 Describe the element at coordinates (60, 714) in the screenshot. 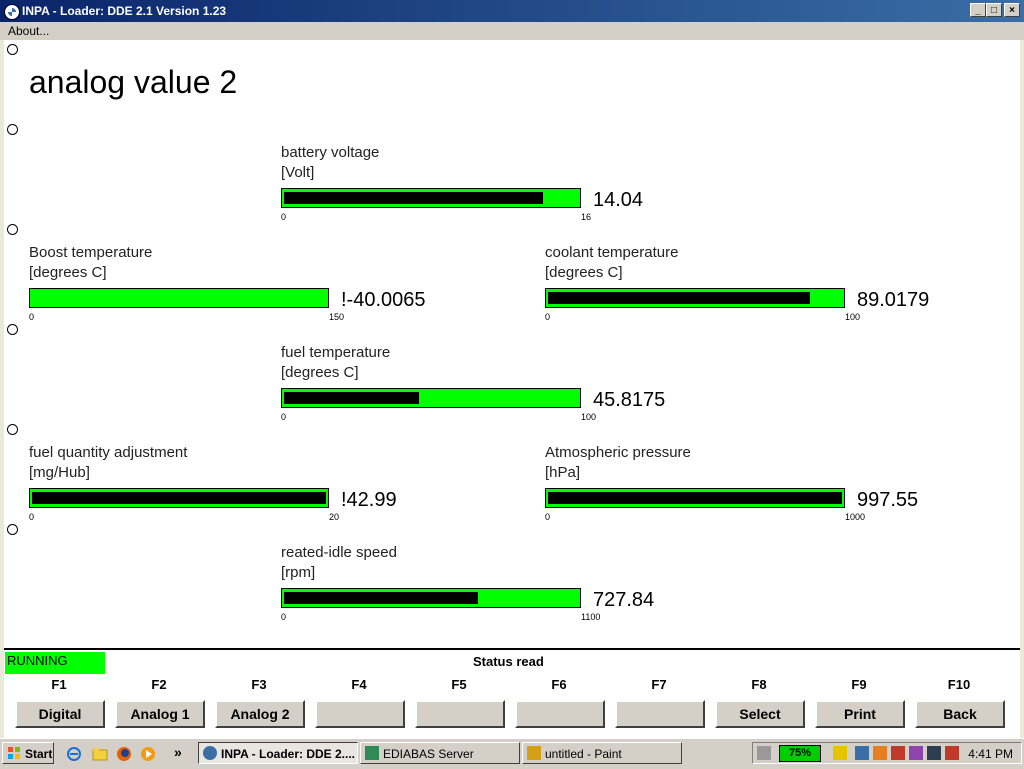

I see `digital-button: Digital` at that location.